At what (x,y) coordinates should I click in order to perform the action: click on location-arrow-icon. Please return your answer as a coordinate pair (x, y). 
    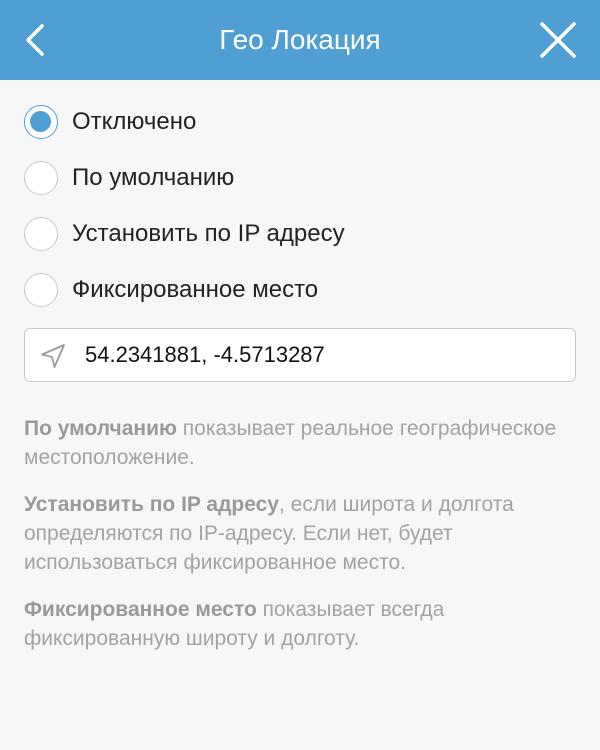
    Looking at the image, I should click on (53, 356).